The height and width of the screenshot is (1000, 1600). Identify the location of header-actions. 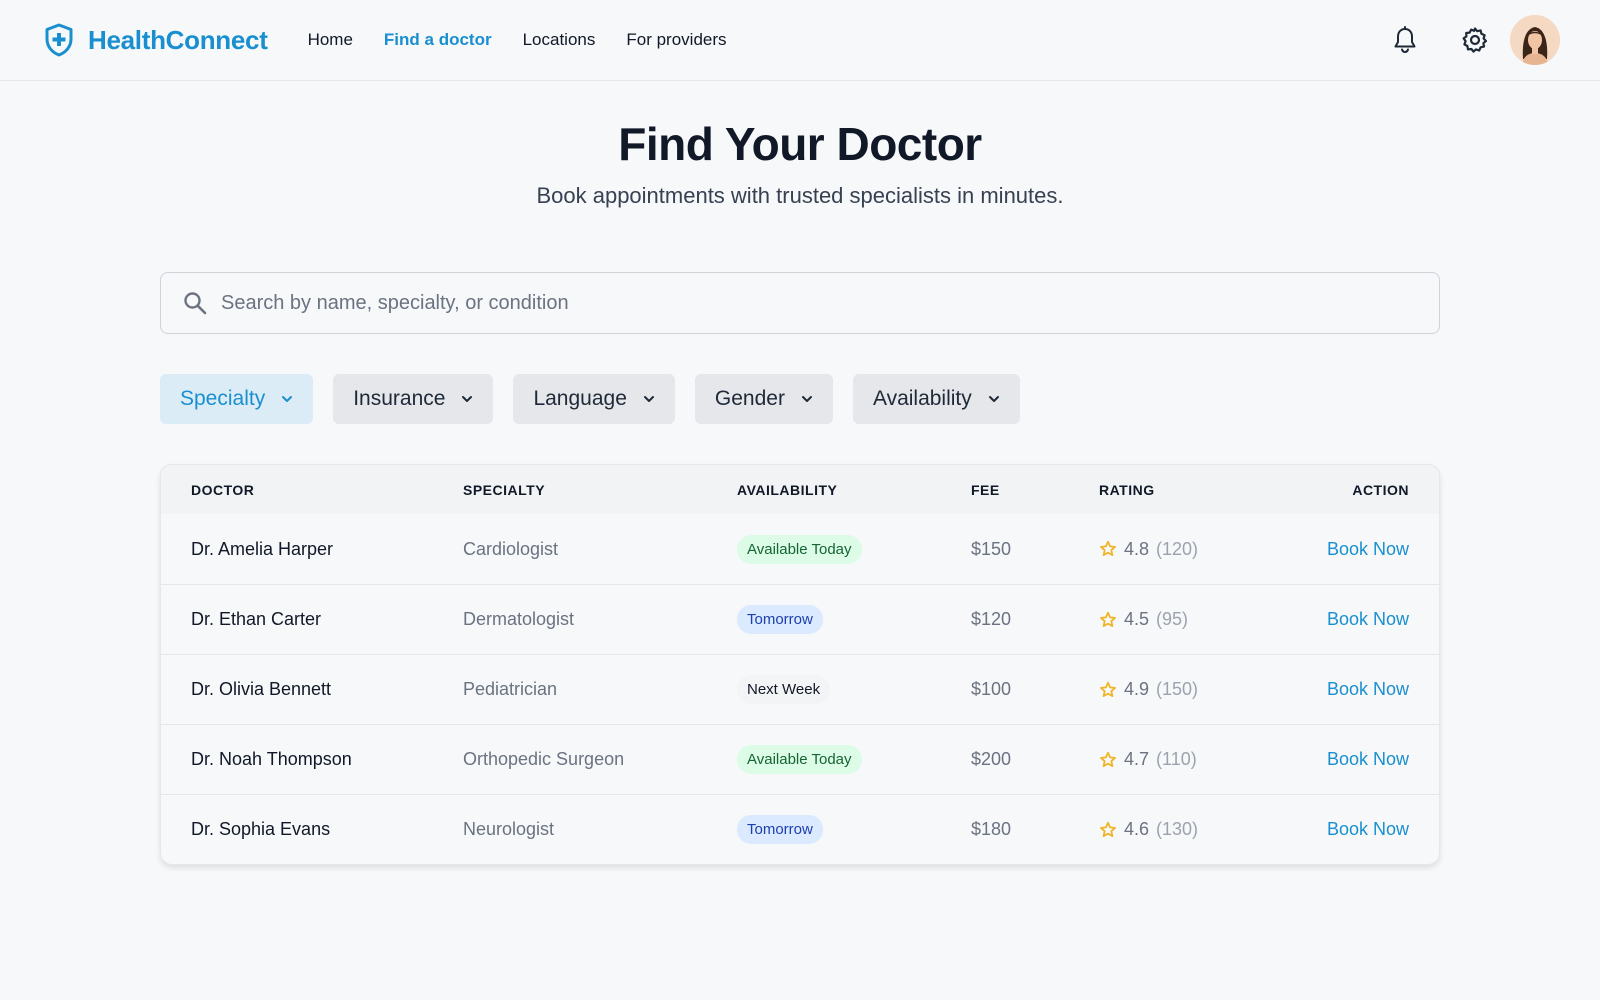
(1465, 40).